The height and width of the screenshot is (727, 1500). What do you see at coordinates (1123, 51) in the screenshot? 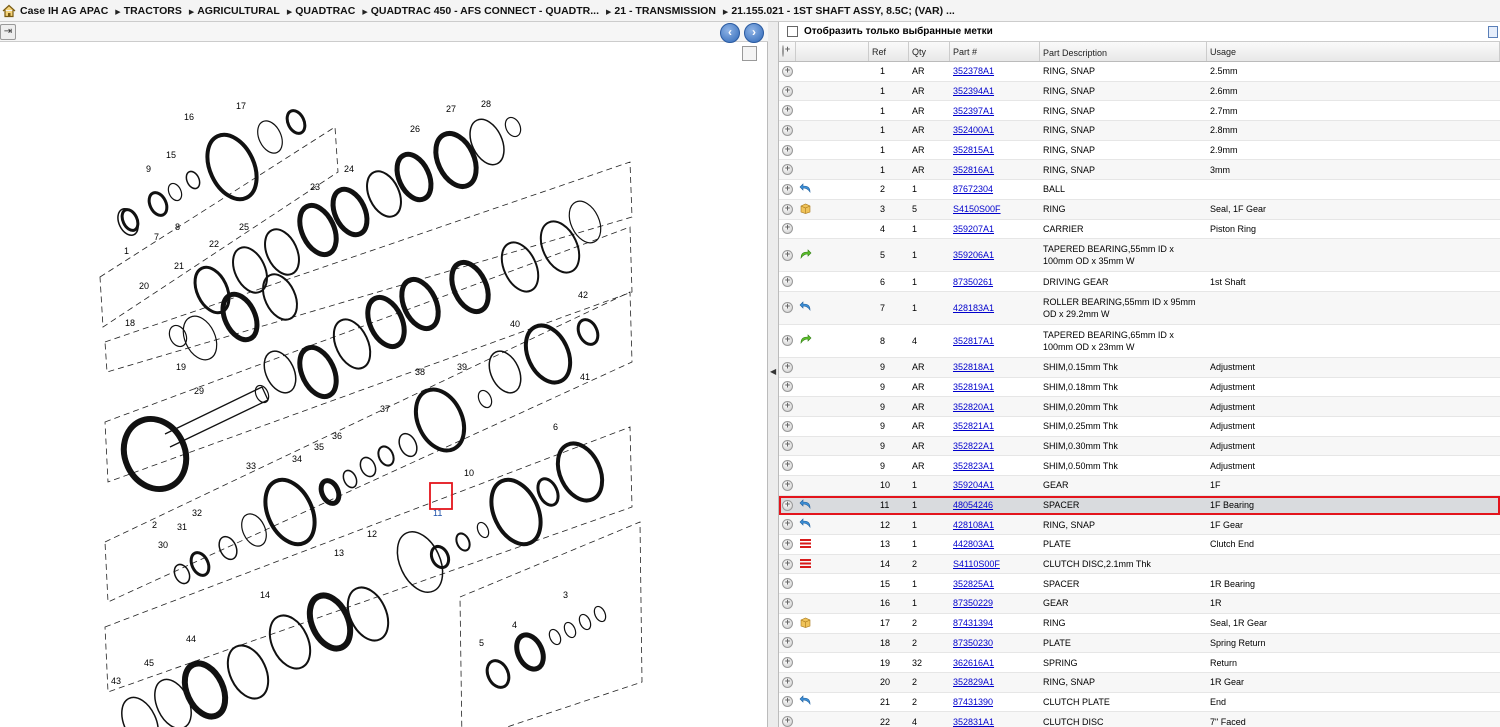
I see `column-header-description: Part Description` at bounding box center [1123, 51].